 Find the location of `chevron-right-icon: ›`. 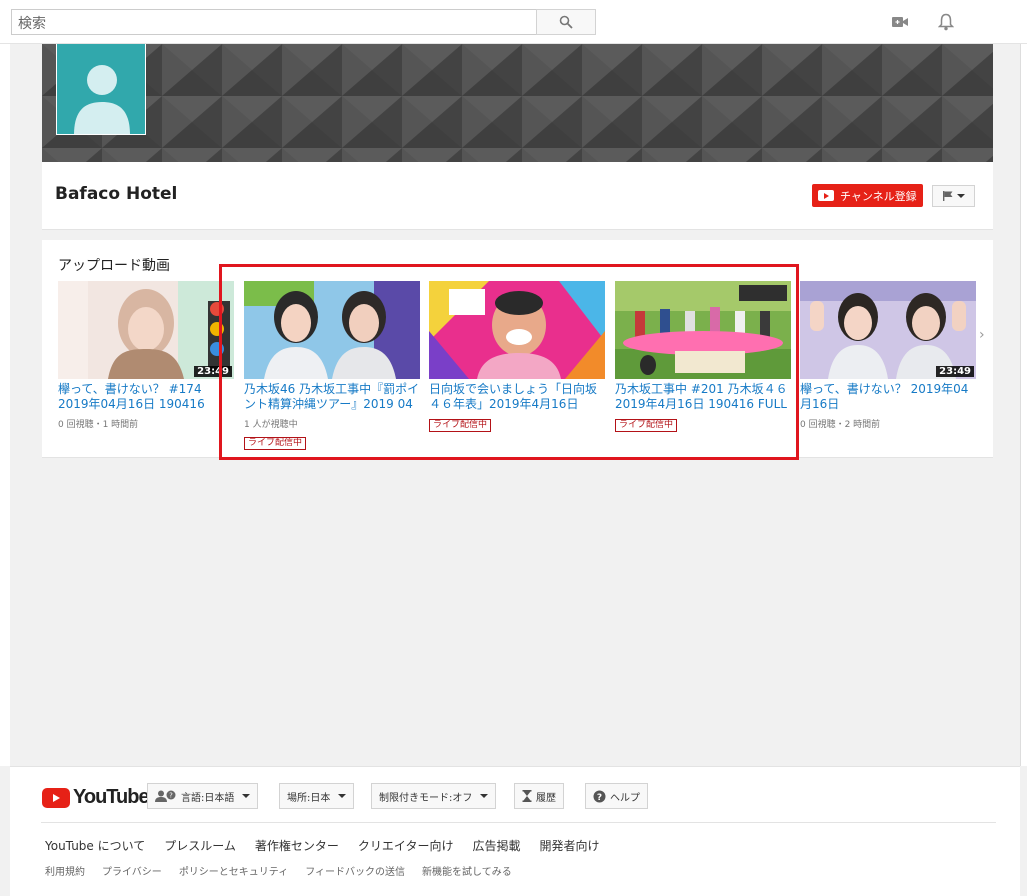

chevron-right-icon: › is located at coordinates (982, 335).